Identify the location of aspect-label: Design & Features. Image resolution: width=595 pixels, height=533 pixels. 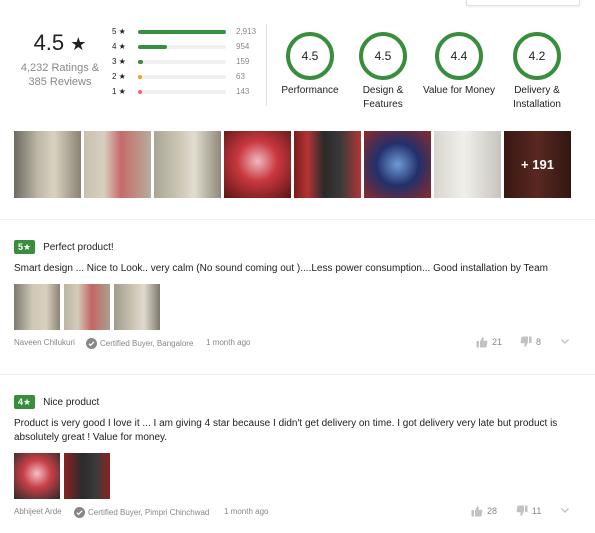
(383, 97).